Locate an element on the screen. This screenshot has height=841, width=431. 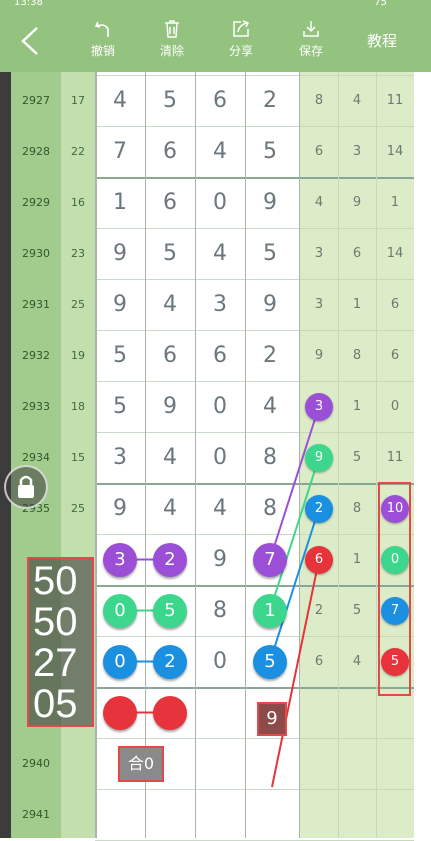
trash-icon is located at coordinates (172, 29).